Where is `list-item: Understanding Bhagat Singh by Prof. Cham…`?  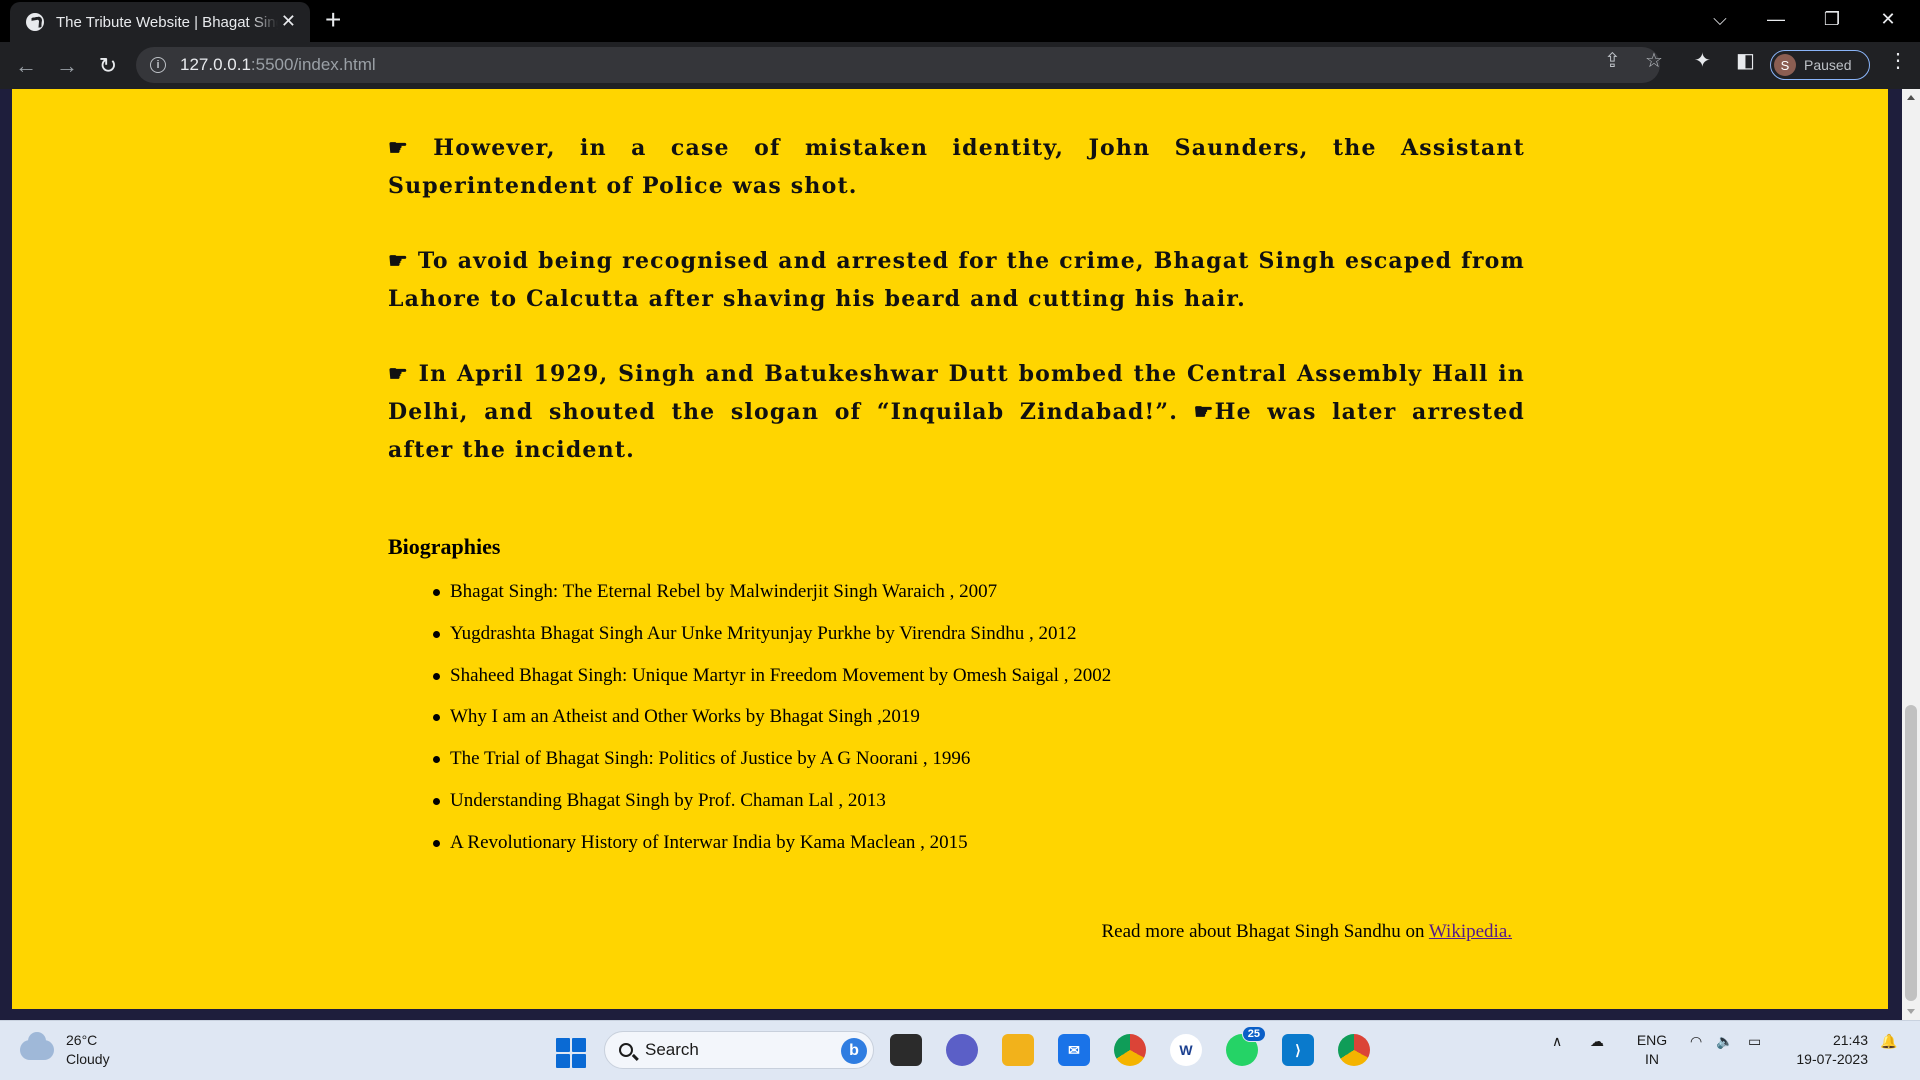 list-item: Understanding Bhagat Singh by Prof. Cham… is located at coordinates (771, 801).